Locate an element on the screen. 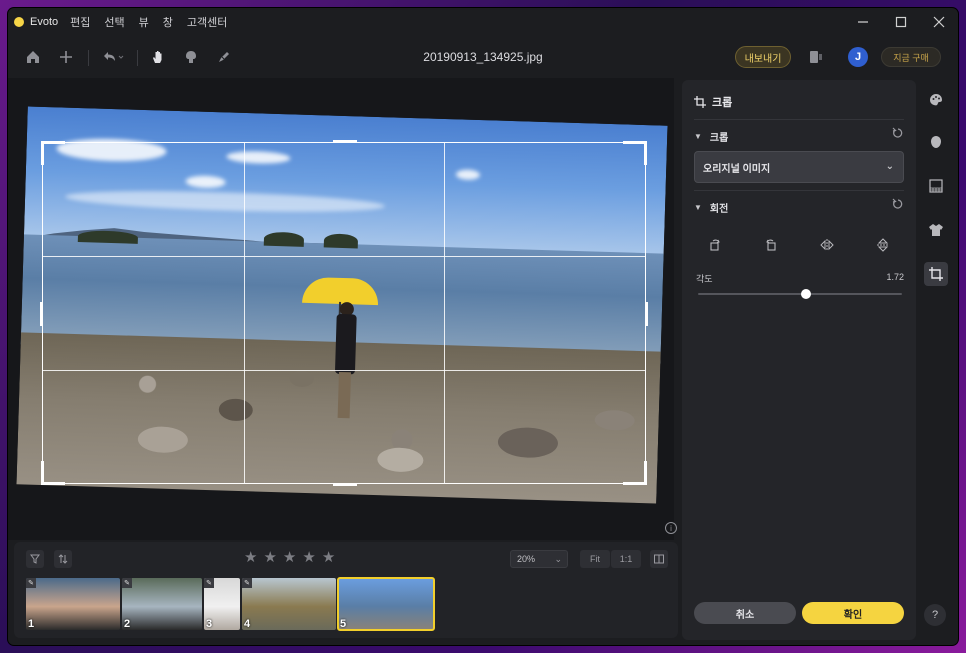  thumbnail: ✎ 4 is located at coordinates (289, 604).